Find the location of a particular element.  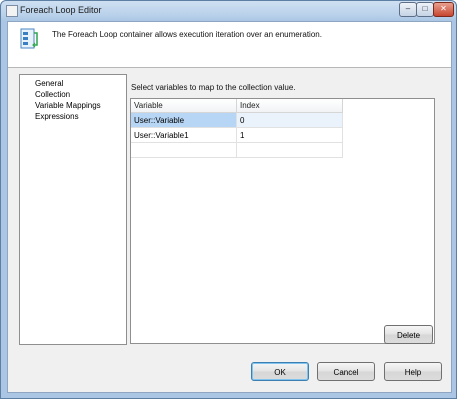

table-row: User::Variable 0 is located at coordinates (237, 120).